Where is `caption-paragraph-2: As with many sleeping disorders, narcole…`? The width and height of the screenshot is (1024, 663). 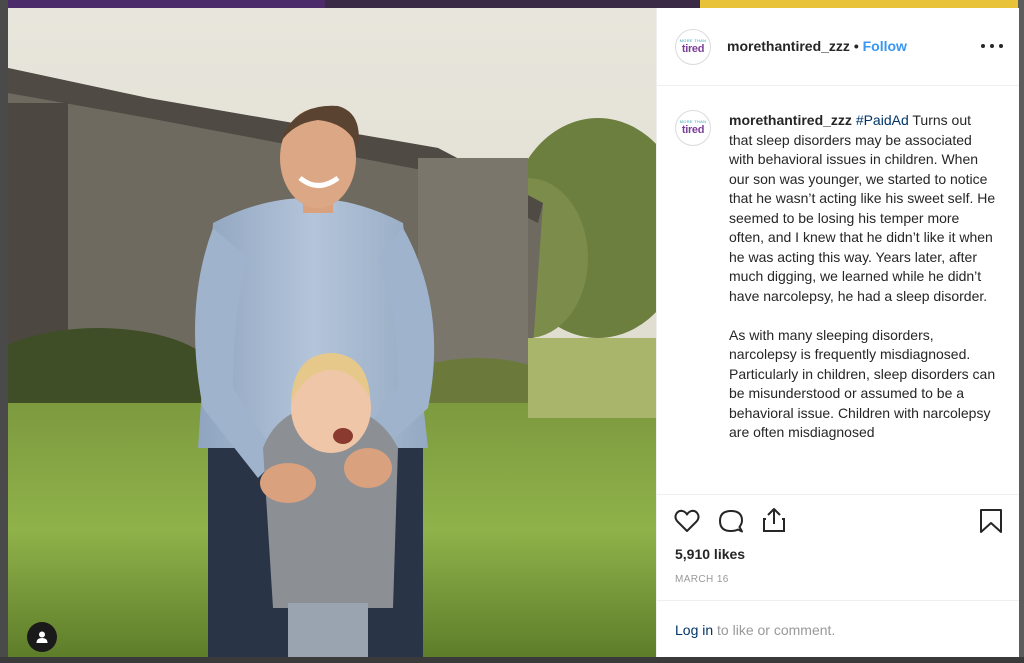 caption-paragraph-2: As with many sleeping disorders, narcole… is located at coordinates (862, 383).